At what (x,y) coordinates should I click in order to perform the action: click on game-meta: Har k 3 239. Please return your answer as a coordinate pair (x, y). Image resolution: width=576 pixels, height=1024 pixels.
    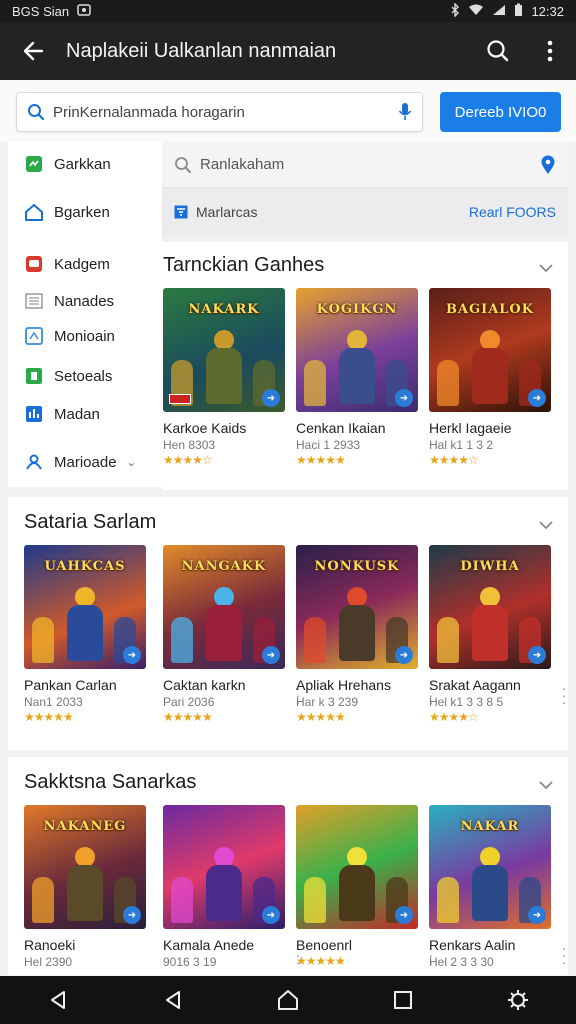
    Looking at the image, I should click on (327, 702).